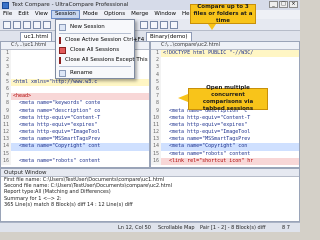  Describe the element at coordinates (6, 68) in the screenshot. I see `line-number: 3` at that location.